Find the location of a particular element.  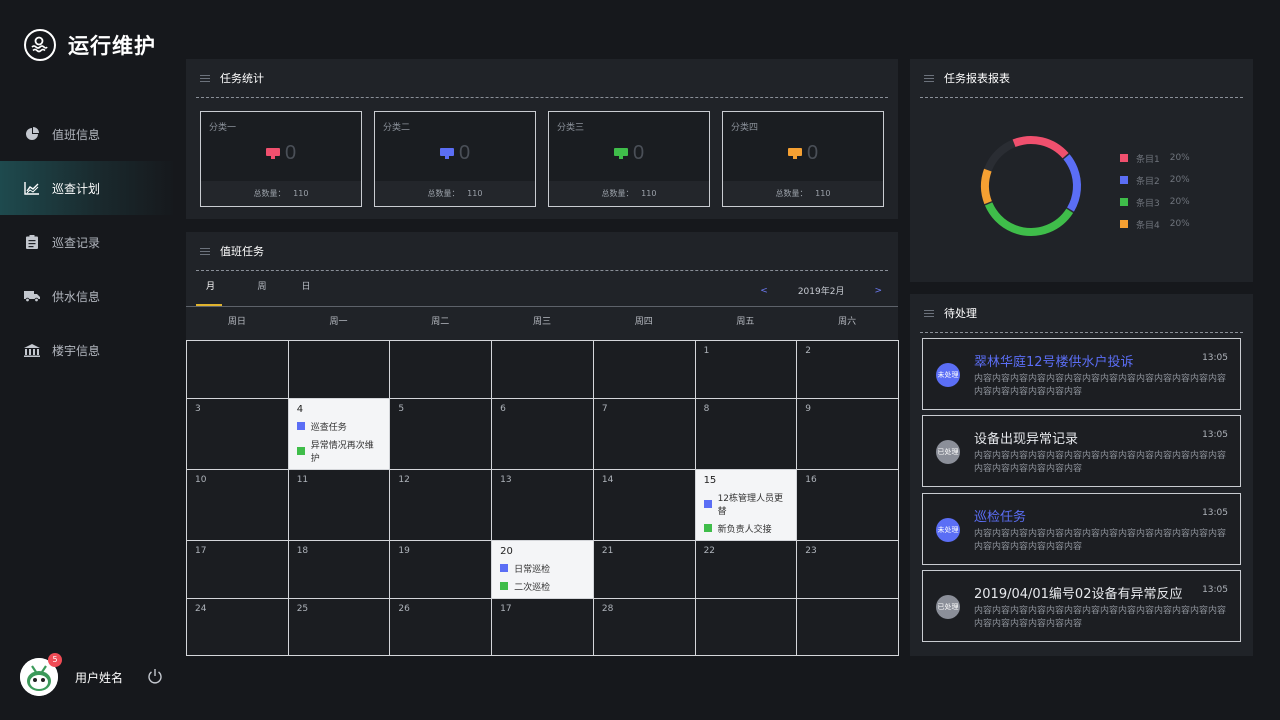

day-number: 4 is located at coordinates (300, 409).